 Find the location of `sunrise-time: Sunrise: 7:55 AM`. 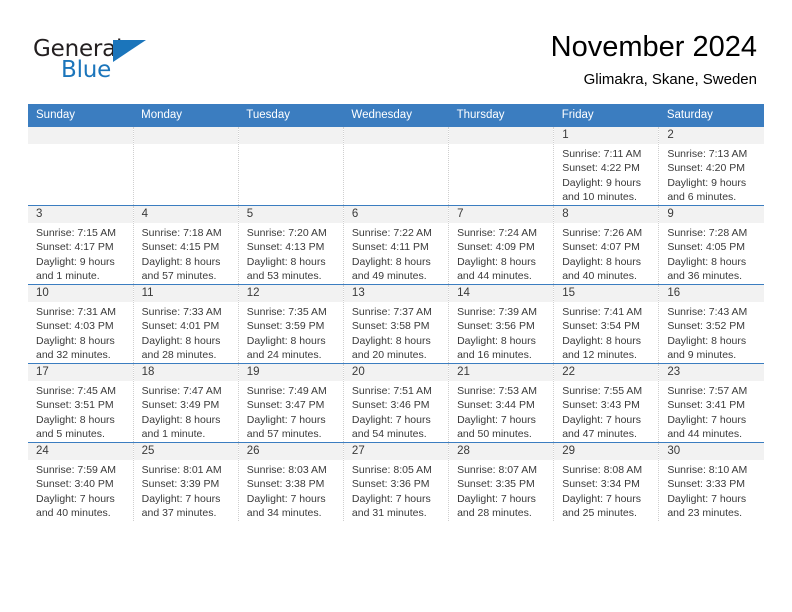

sunrise-time: Sunrise: 7:55 AM is located at coordinates (602, 391).